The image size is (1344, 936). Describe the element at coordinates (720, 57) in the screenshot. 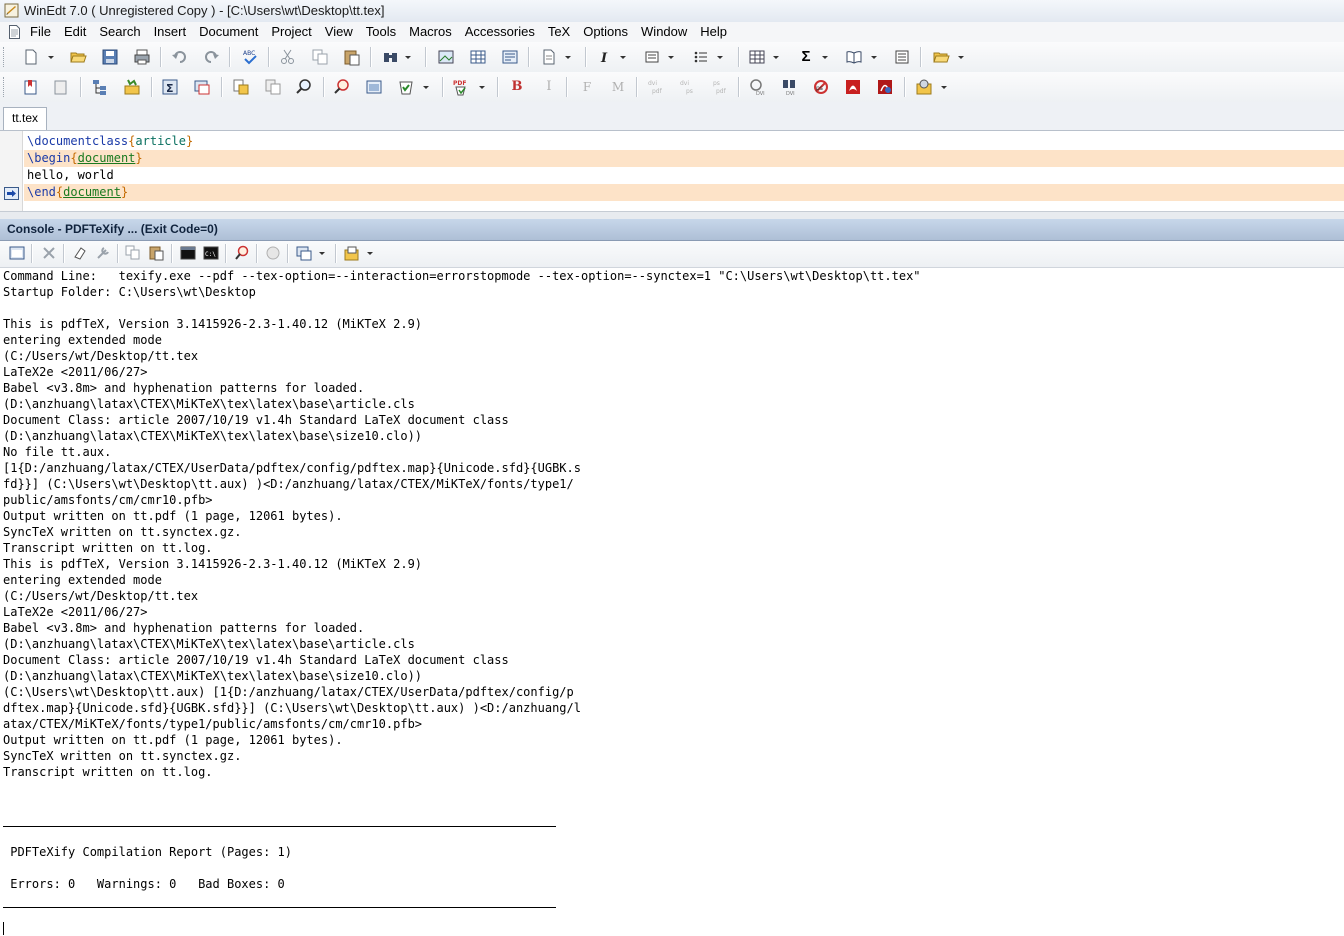

I see `list-dropdown-icon` at that location.